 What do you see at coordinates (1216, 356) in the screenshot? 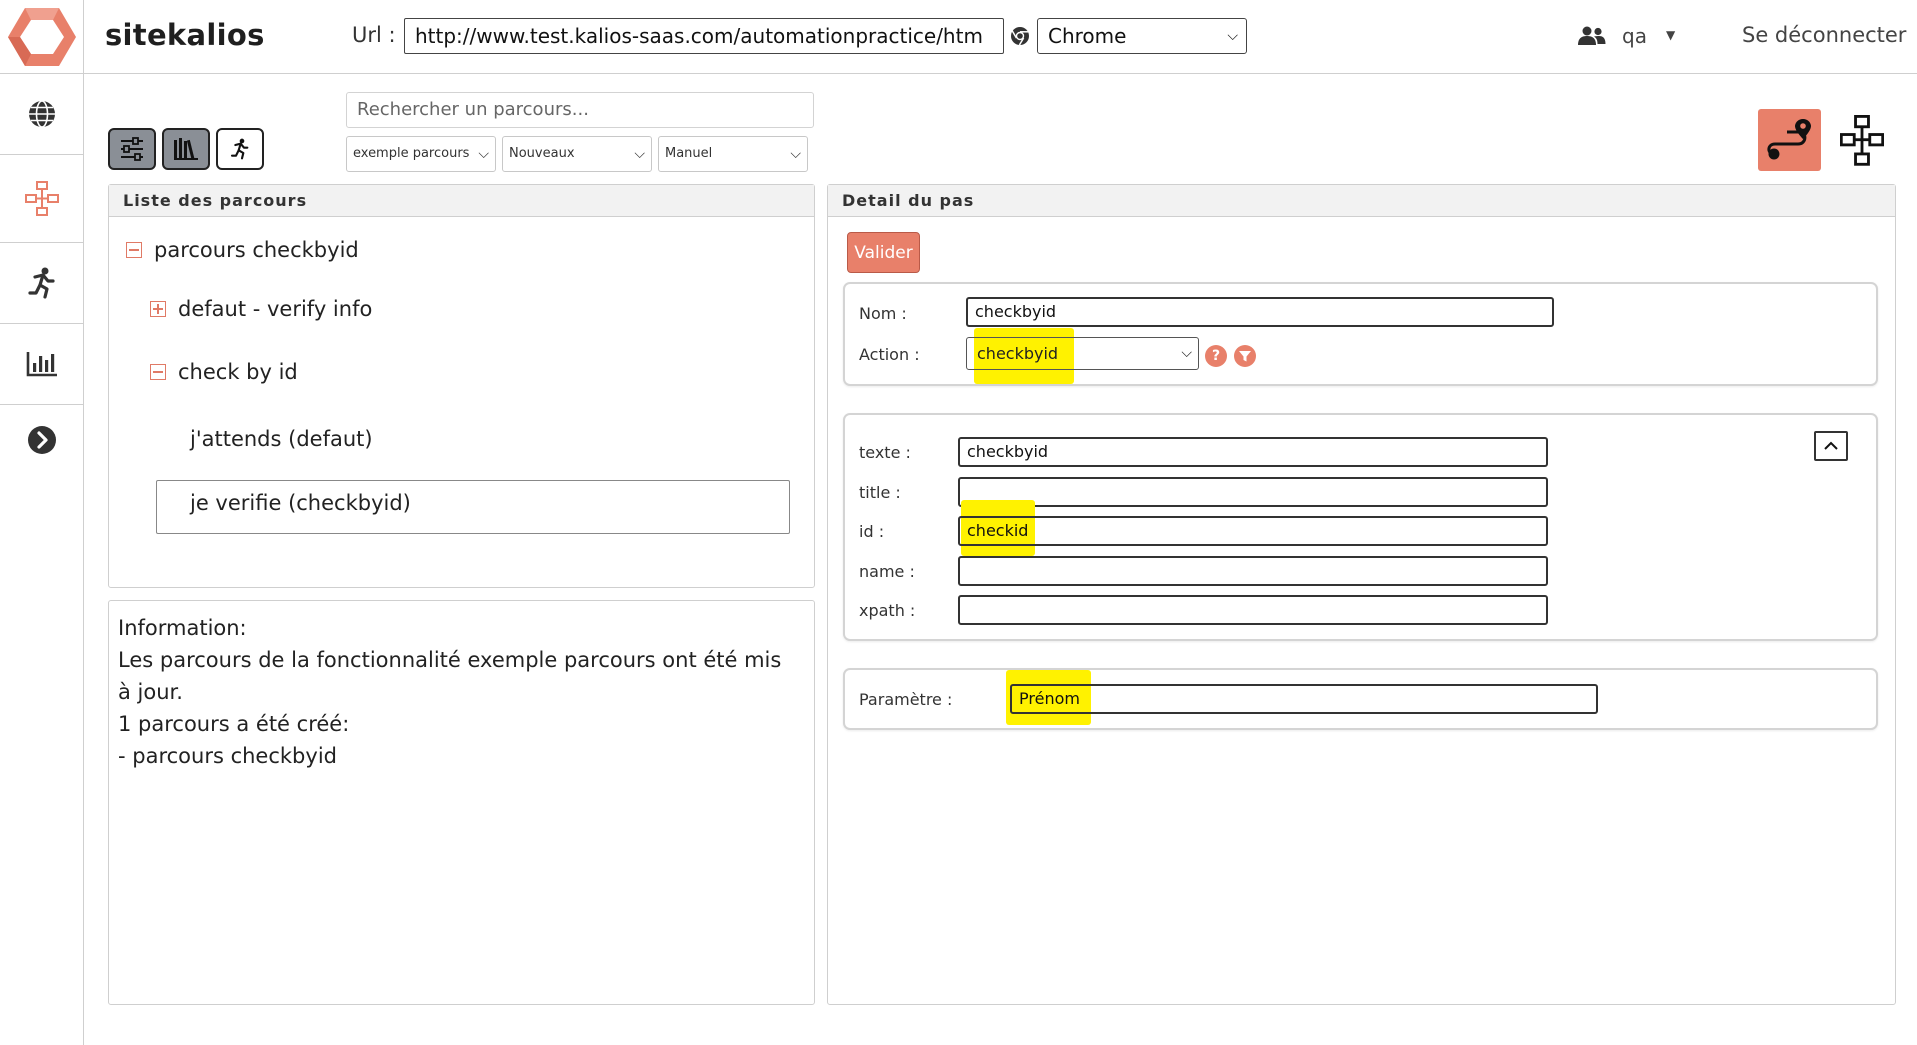
I see `help-button: ?` at bounding box center [1216, 356].